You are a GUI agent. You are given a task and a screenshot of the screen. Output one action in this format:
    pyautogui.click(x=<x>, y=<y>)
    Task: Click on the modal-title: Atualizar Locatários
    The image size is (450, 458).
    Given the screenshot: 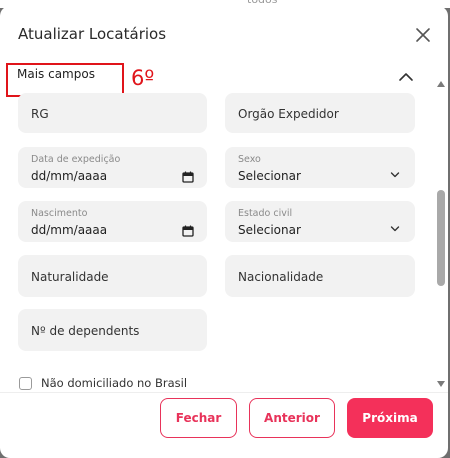 What is the action you would take?
    pyautogui.click(x=92, y=34)
    